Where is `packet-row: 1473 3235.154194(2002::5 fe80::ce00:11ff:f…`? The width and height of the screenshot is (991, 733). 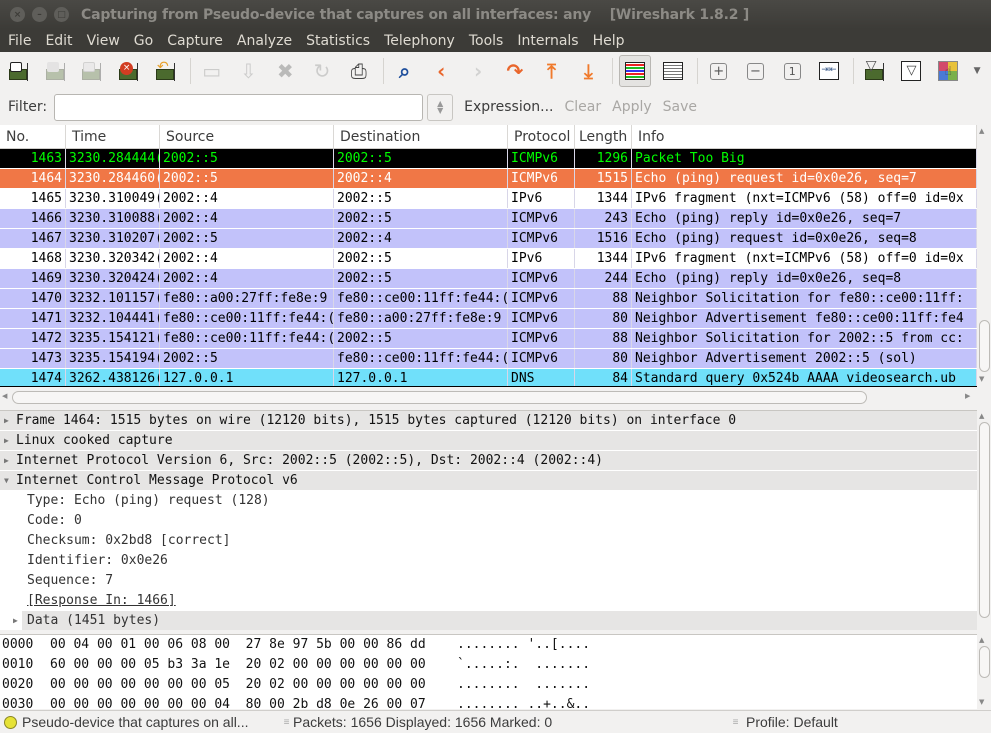 packet-row: 1473 3235.154194(2002::5 fe80::ce00:11ff:f… is located at coordinates (488, 359).